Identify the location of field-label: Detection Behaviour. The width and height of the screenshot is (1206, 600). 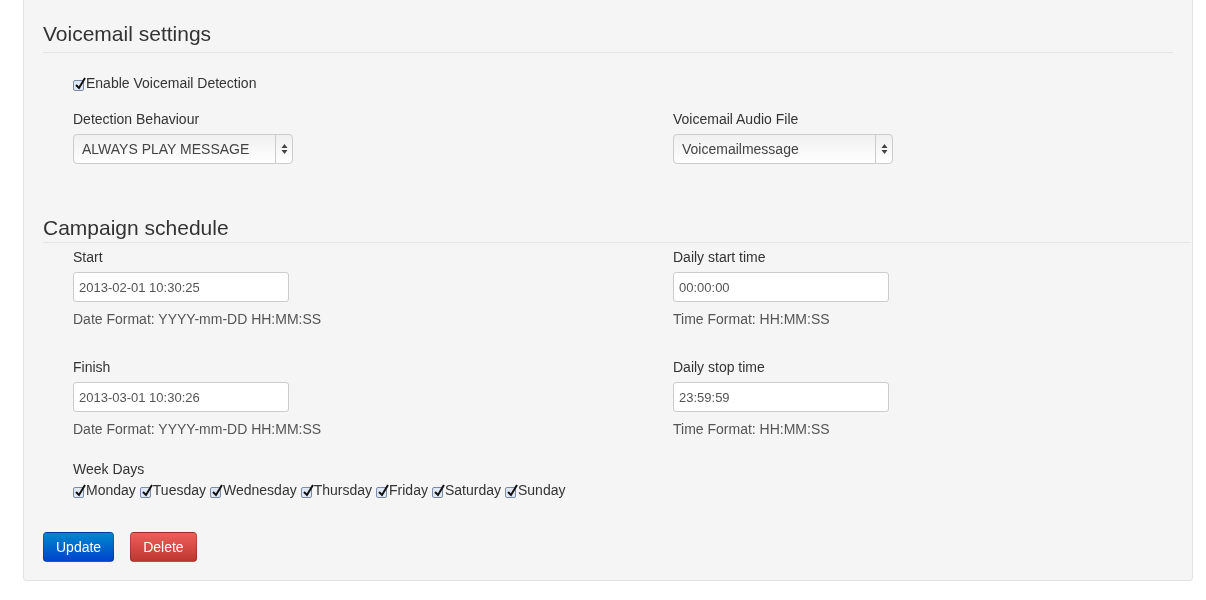
(137, 119).